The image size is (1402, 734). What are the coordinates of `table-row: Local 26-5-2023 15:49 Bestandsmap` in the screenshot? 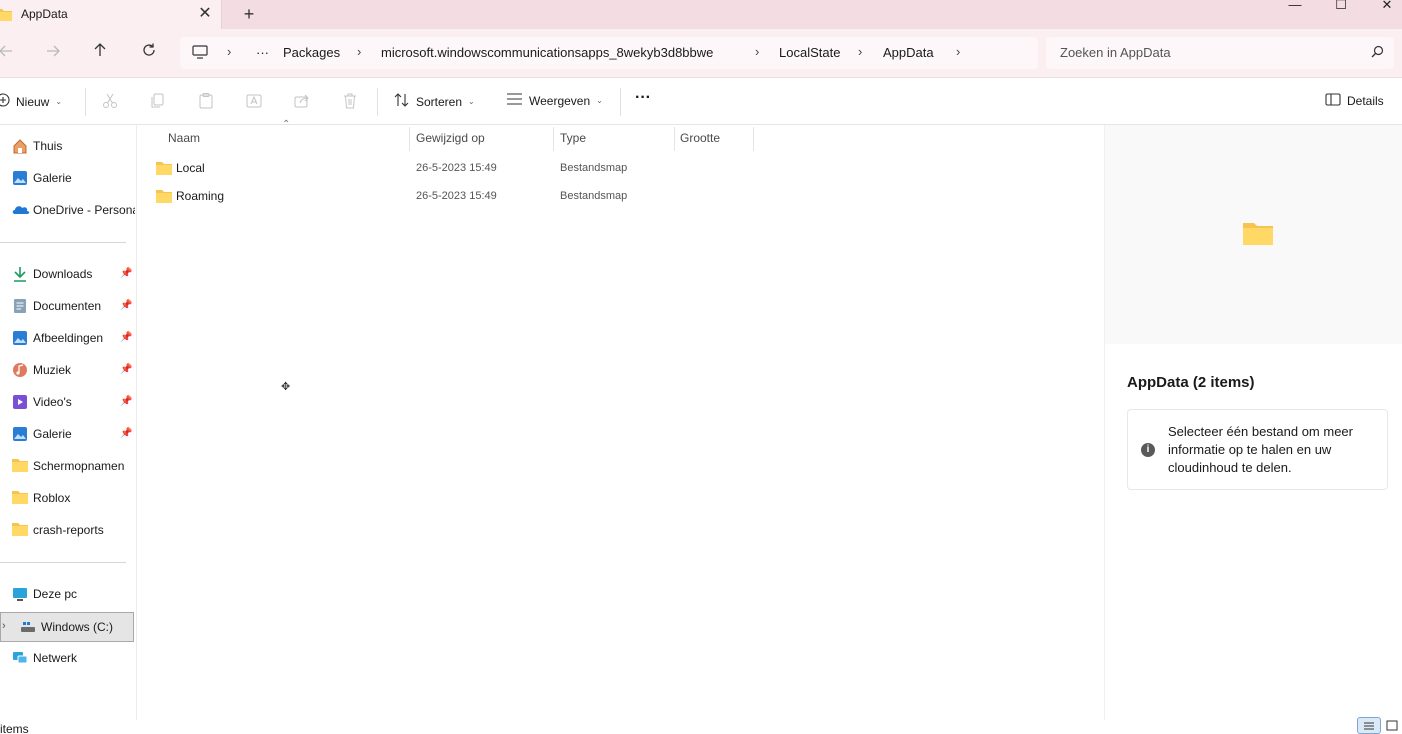 It's located at (465, 168).